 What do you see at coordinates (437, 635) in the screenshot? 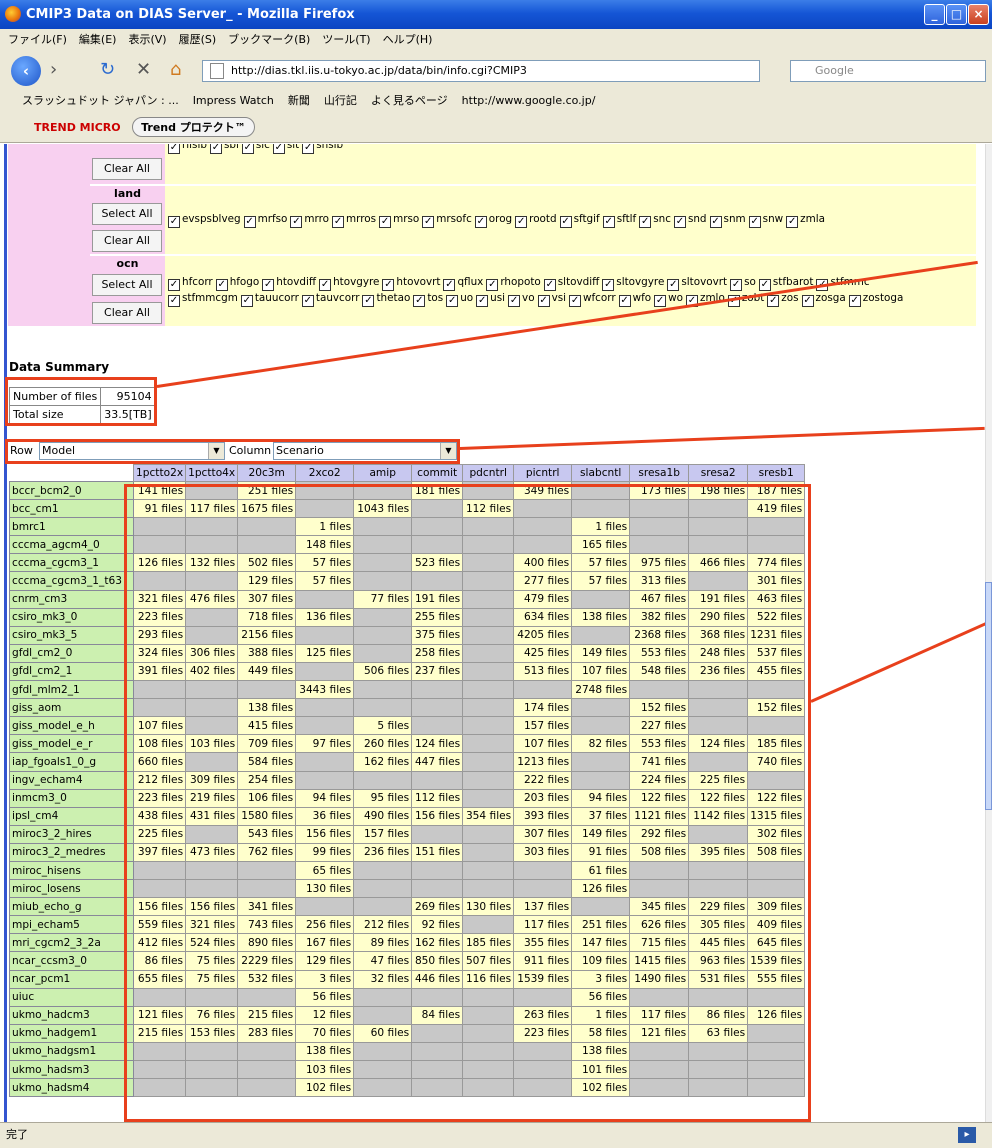
I see `file-count-cell: 375 files` at bounding box center [437, 635].